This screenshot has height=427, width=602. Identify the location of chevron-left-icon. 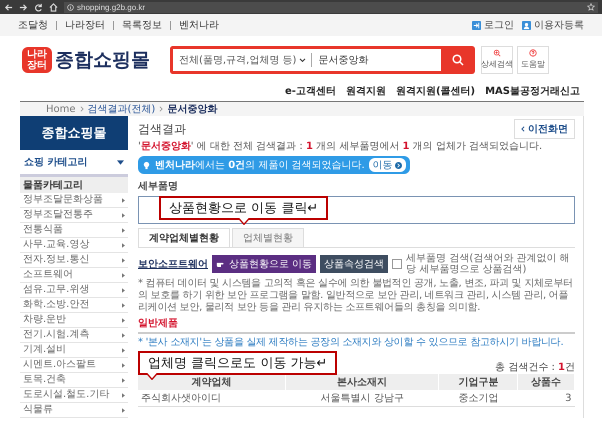
(523, 129).